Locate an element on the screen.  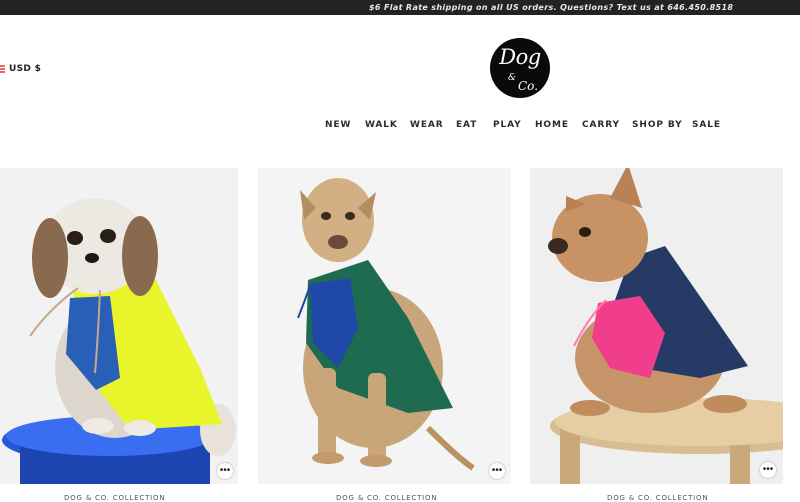
logo-text: Dog is located at coordinates (520, 57).